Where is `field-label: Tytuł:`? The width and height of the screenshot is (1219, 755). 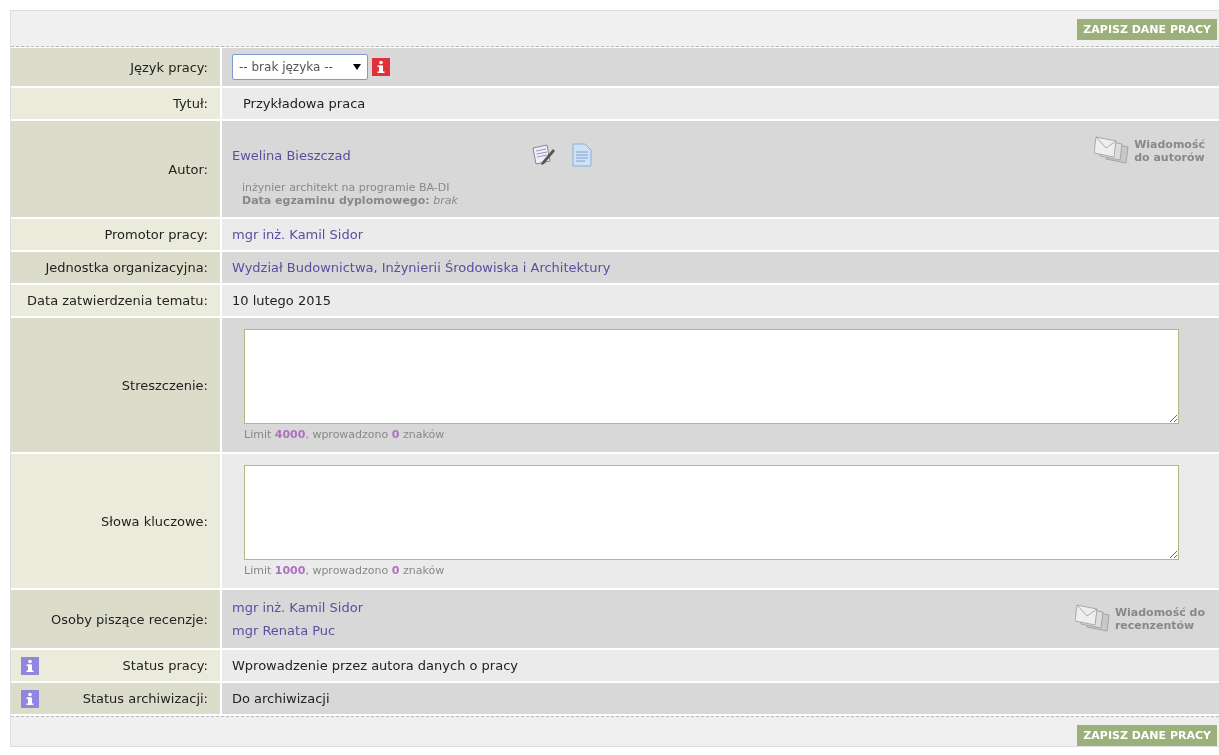
field-label: Tytuł: is located at coordinates (190, 103).